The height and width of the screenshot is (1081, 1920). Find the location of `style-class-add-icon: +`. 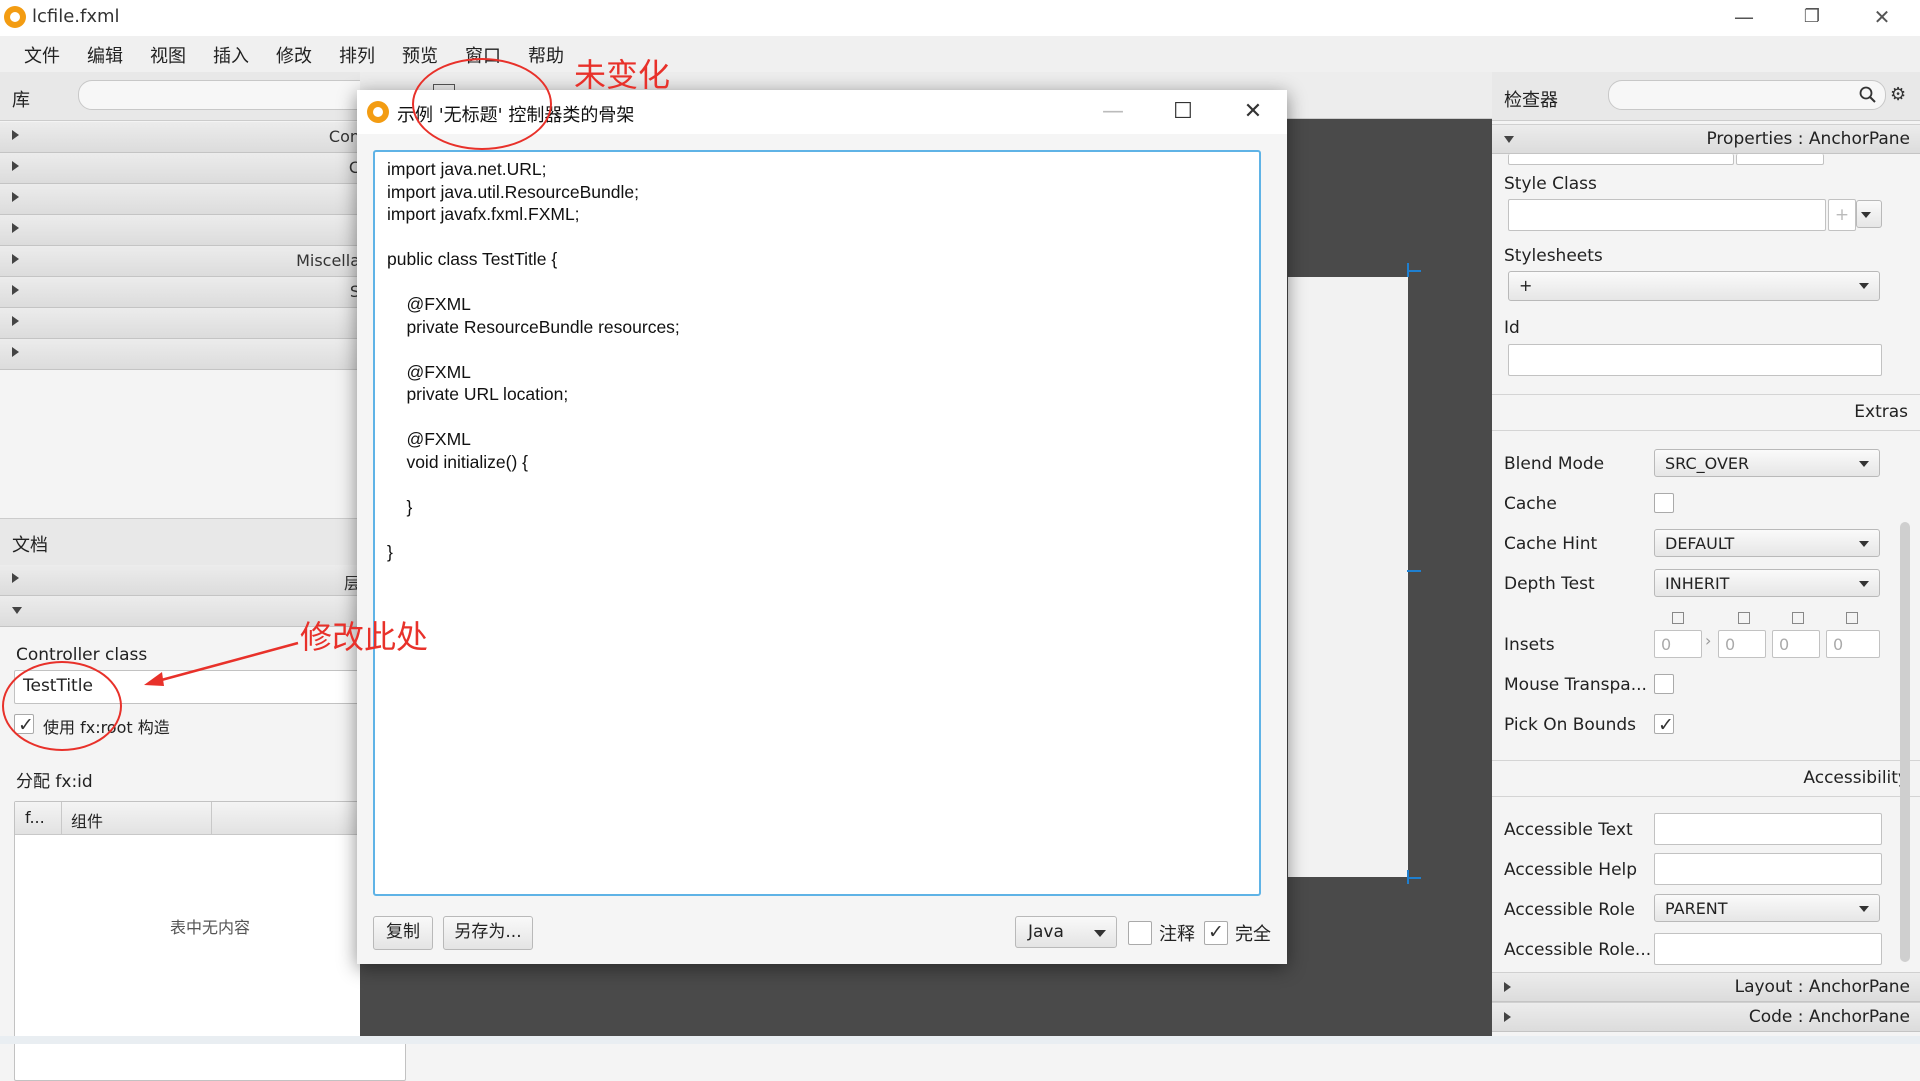

style-class-add-icon: + is located at coordinates (1842, 215).